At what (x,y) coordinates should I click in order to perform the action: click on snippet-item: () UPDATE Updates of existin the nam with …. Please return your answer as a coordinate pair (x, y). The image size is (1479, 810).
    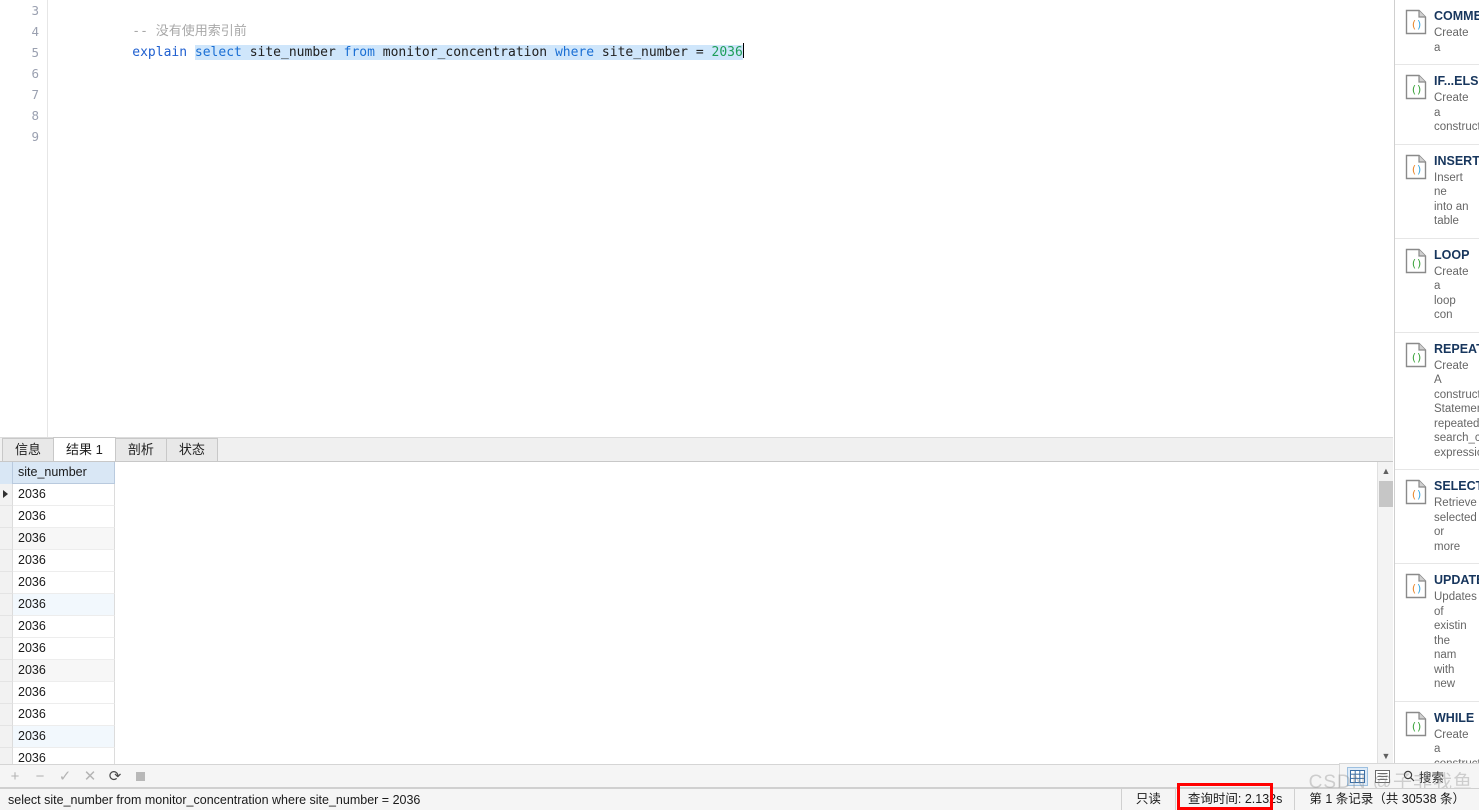
    Looking at the image, I should click on (1437, 633).